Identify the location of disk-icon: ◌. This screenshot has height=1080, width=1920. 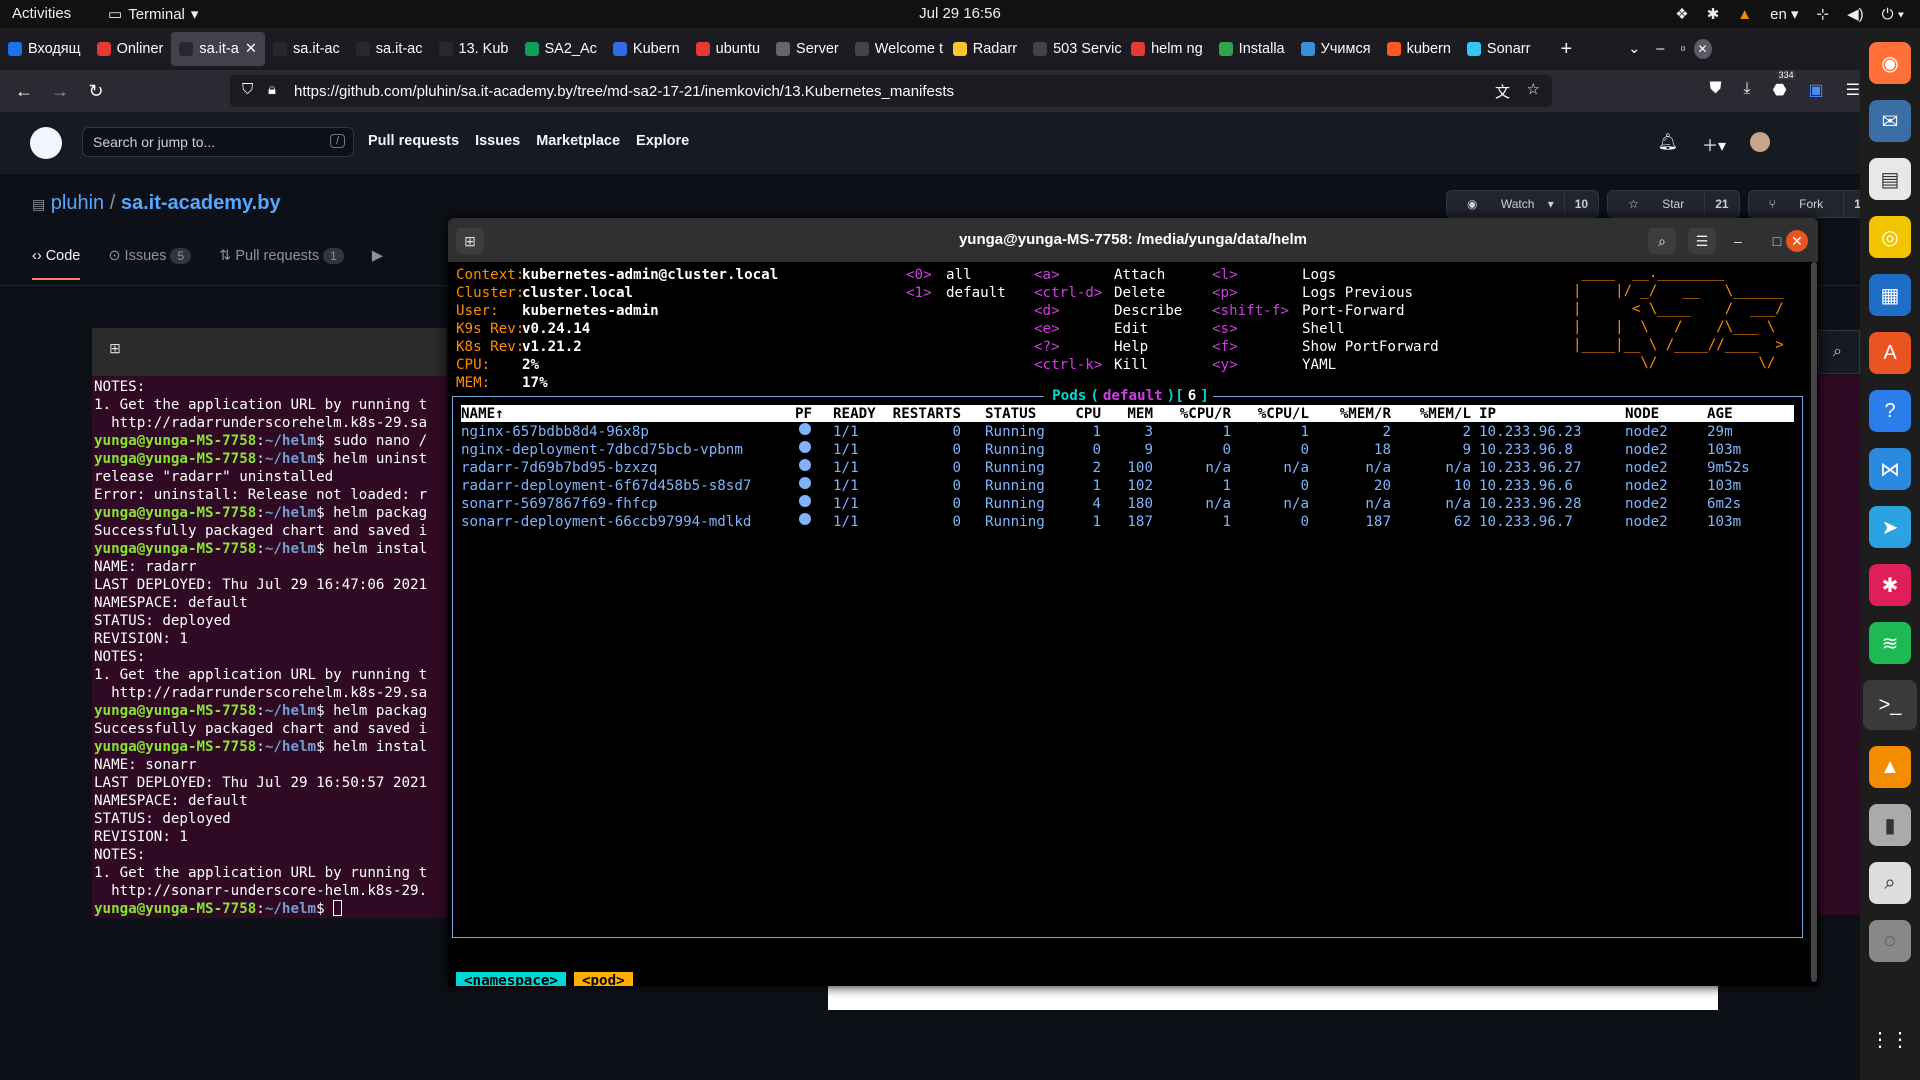
(1890, 941).